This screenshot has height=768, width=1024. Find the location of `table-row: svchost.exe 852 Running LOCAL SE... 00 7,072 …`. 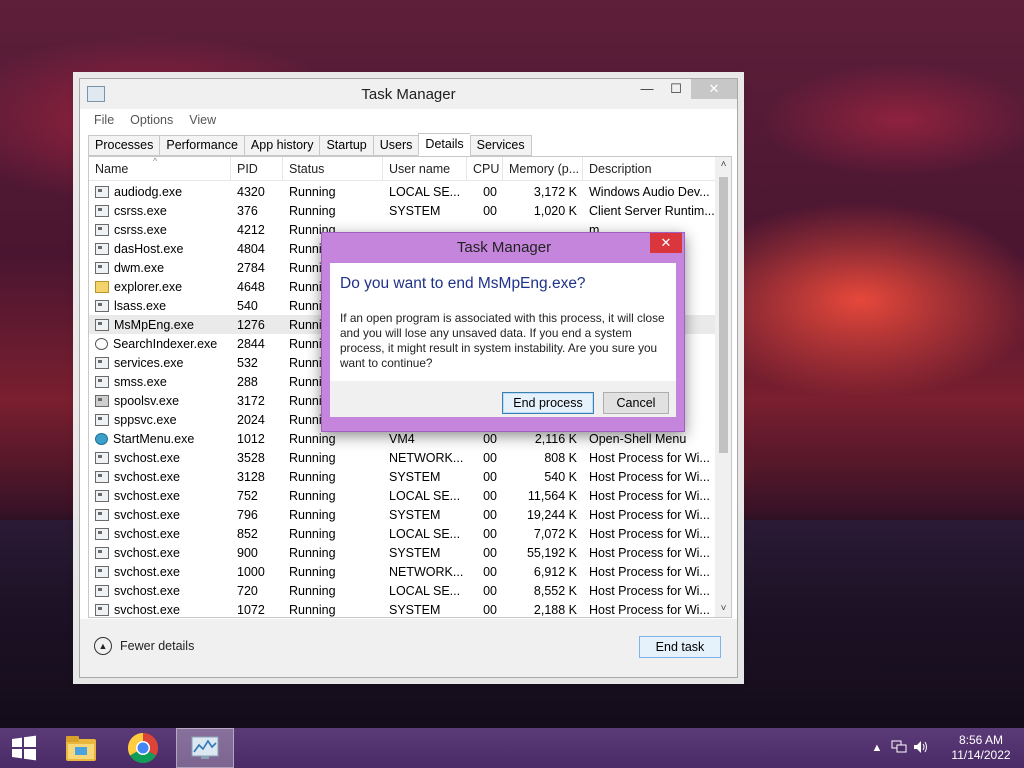

table-row: svchost.exe 852 Running LOCAL SE... 00 7,072 … is located at coordinates (402, 533).